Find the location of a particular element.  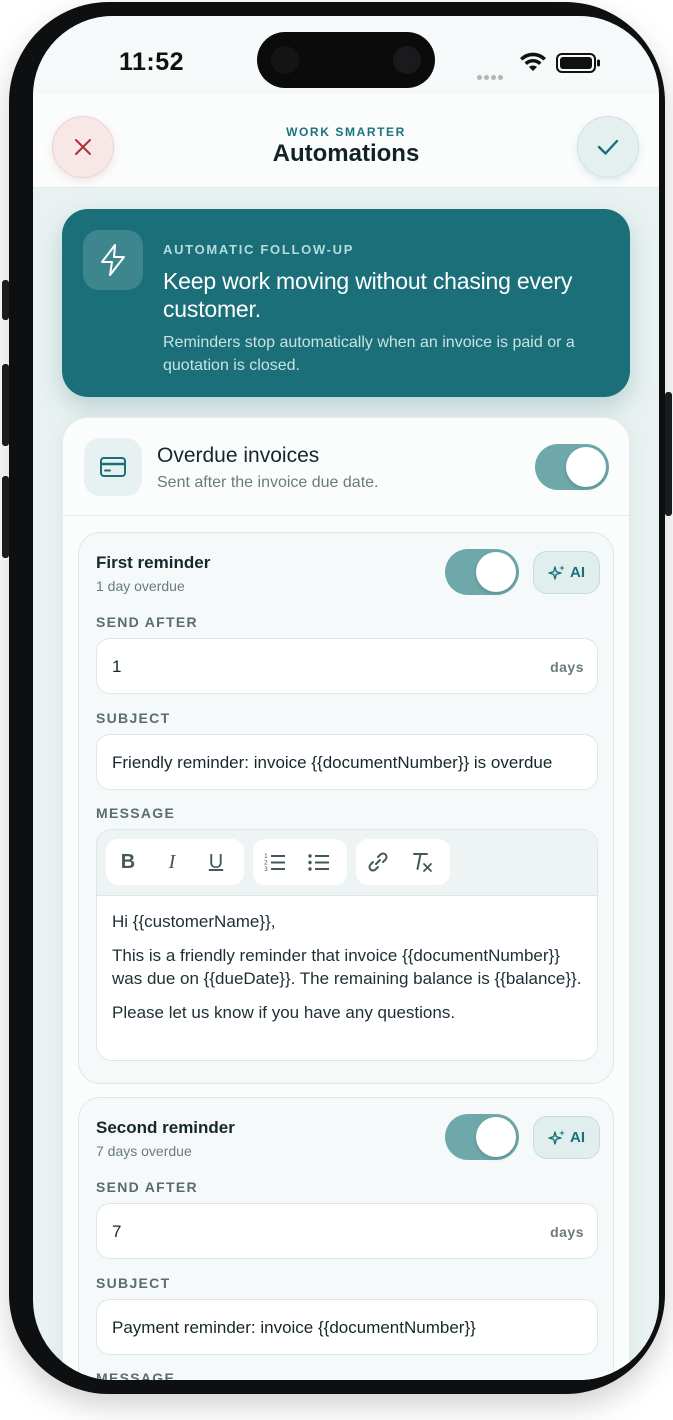

send-after-value: 7 is located at coordinates (117, 1231).